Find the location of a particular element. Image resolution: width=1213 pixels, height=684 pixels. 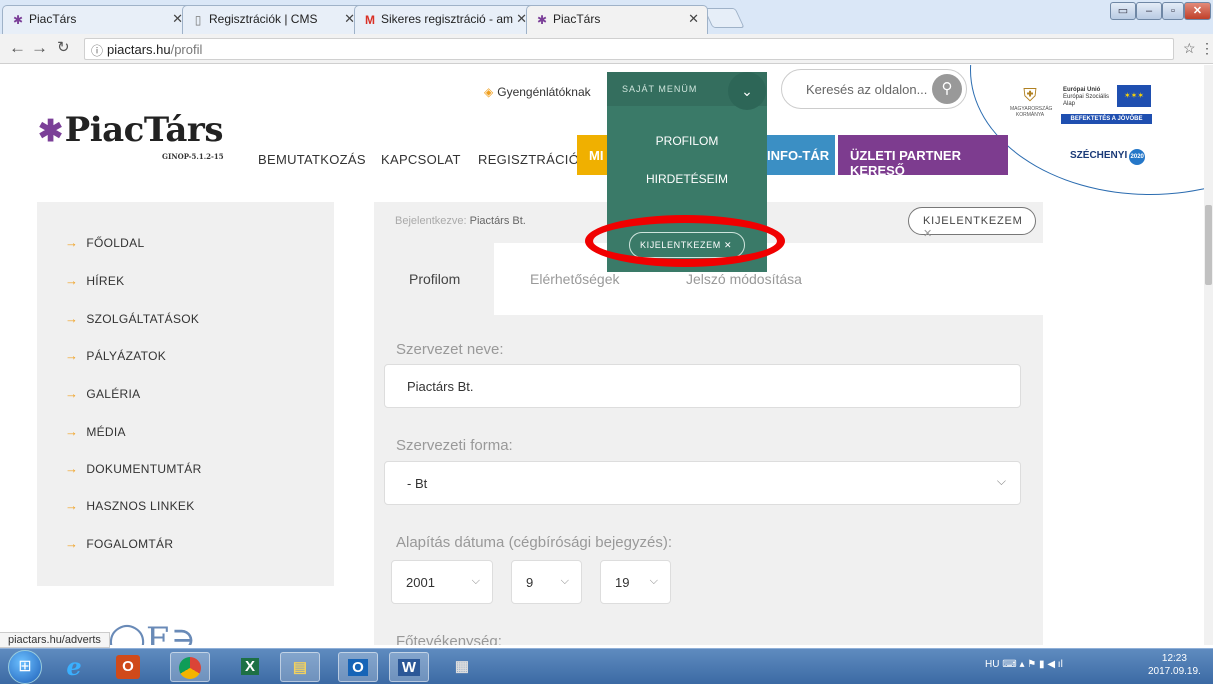

sidebar-item-hirek: → HÍREK is located at coordinates (95, 280).